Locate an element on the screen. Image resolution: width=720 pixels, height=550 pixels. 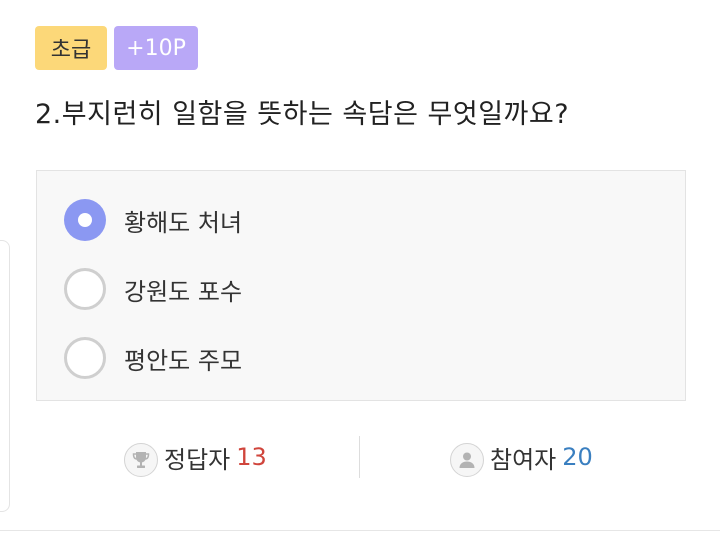
answer-option-3: 평안도 주모 is located at coordinates (153, 358).